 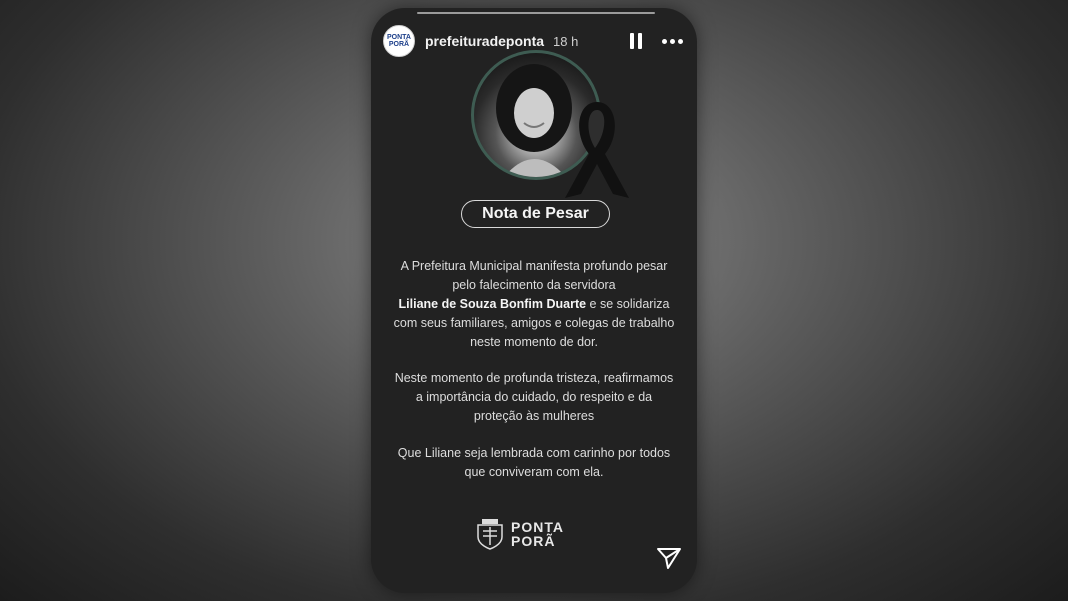 What do you see at coordinates (636, 41) in the screenshot?
I see `pause-icon` at bounding box center [636, 41].